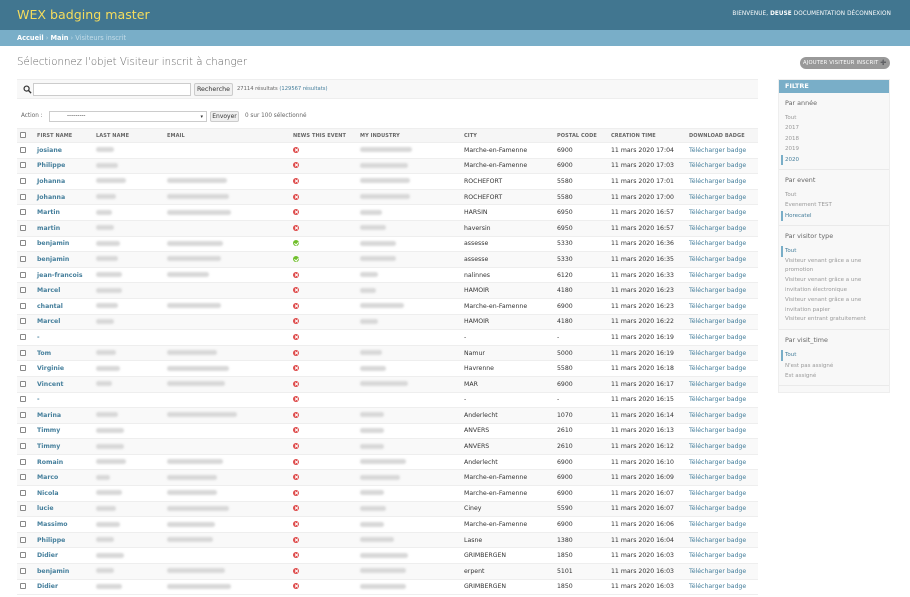 Image resolution: width=910 pixels, height=597 pixels. Describe the element at coordinates (213, 89) in the screenshot. I see `search-button: Recherche` at that location.